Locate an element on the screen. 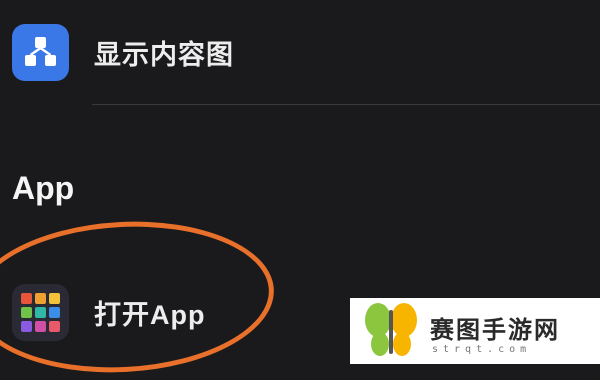  list-divider is located at coordinates (346, 104).